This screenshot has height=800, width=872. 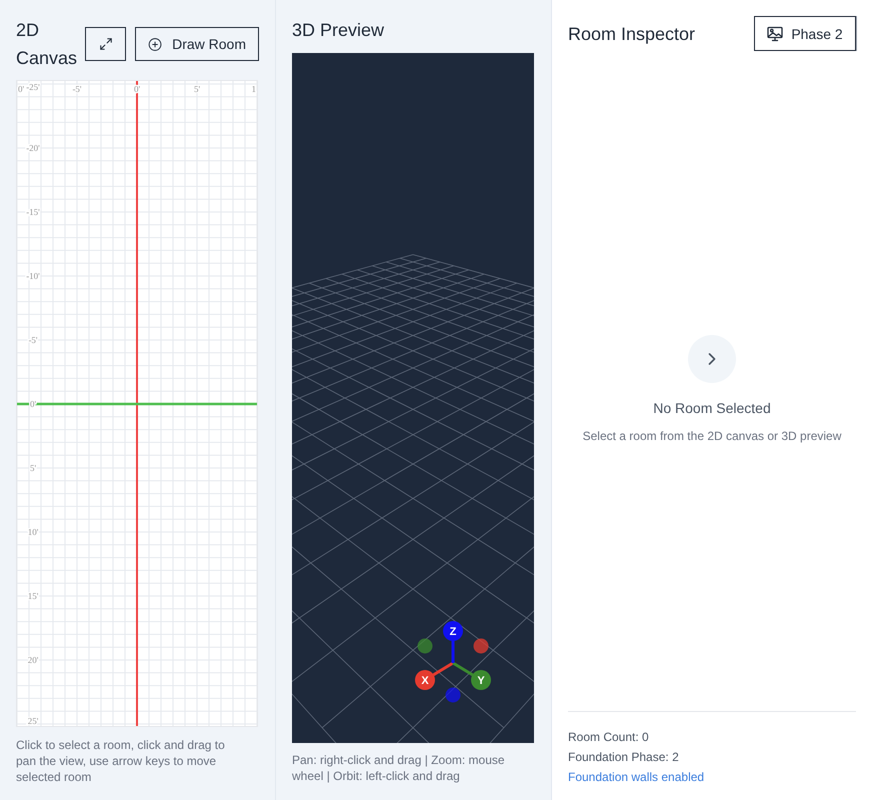 I want to click on axis-tick-label: -15', so click(x=33, y=212).